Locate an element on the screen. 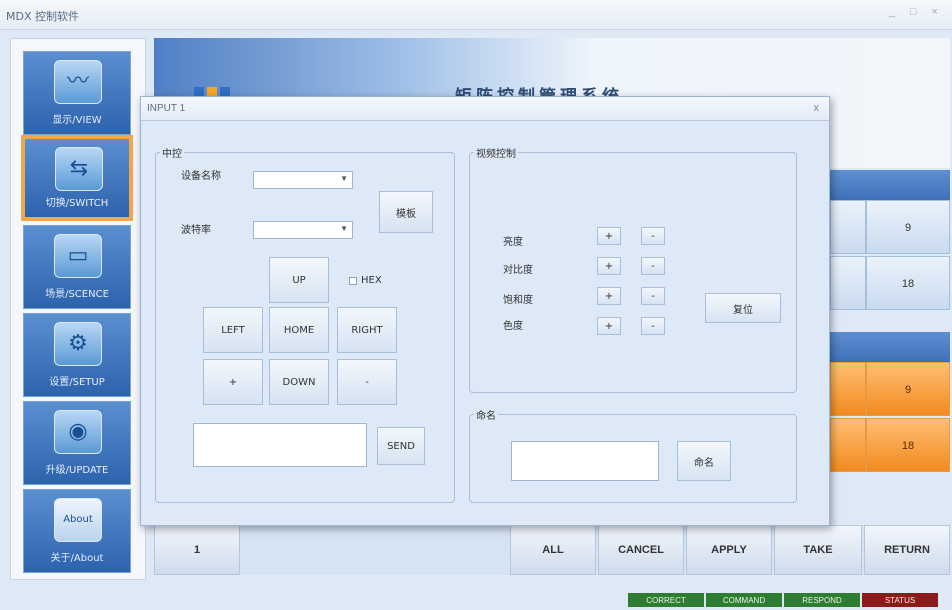 This screenshot has width=952, height=610. nav-setup-button: ⚙ 设置/SETUP is located at coordinates (77, 355).